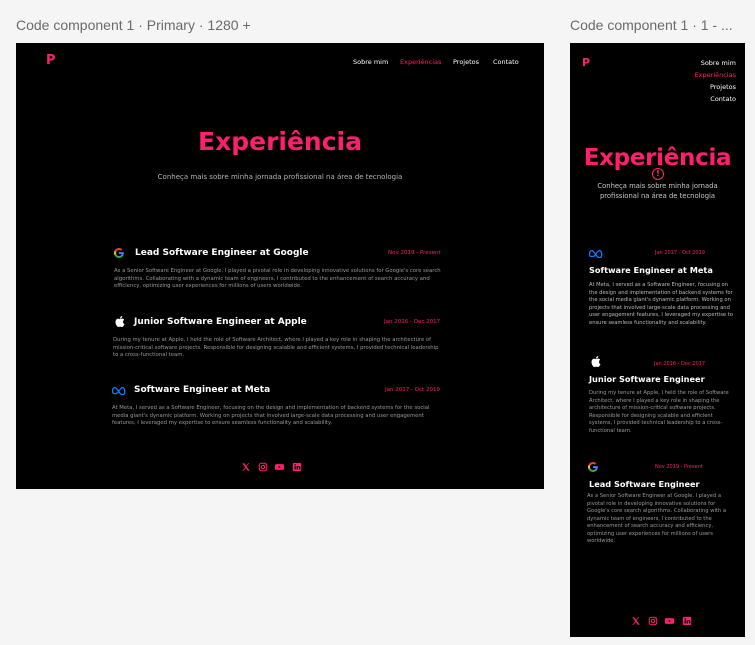 The image size is (755, 645). I want to click on job-title: Junior Software Engineer at Apple, so click(220, 322).